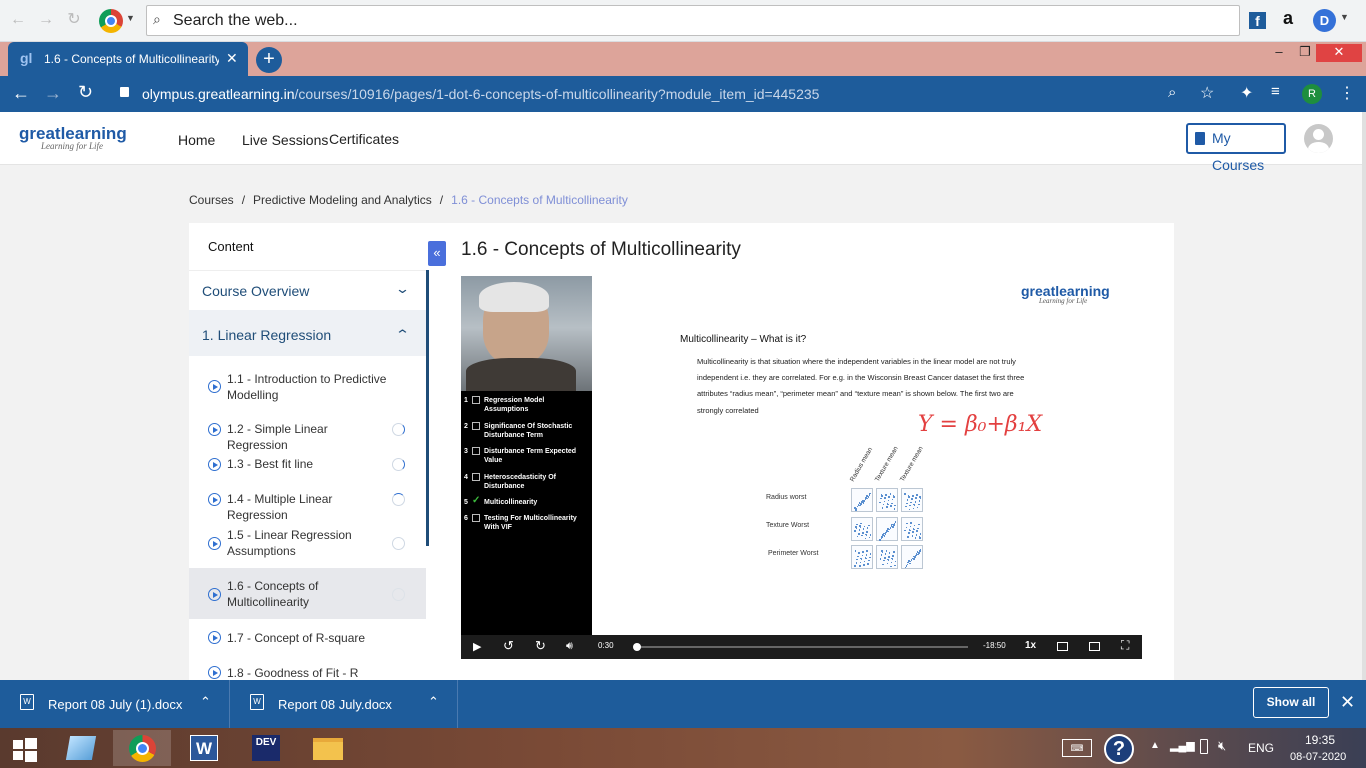 The height and width of the screenshot is (768, 1366). What do you see at coordinates (1275, 91) in the screenshot?
I see `media-control-icon: ≡` at bounding box center [1275, 91].